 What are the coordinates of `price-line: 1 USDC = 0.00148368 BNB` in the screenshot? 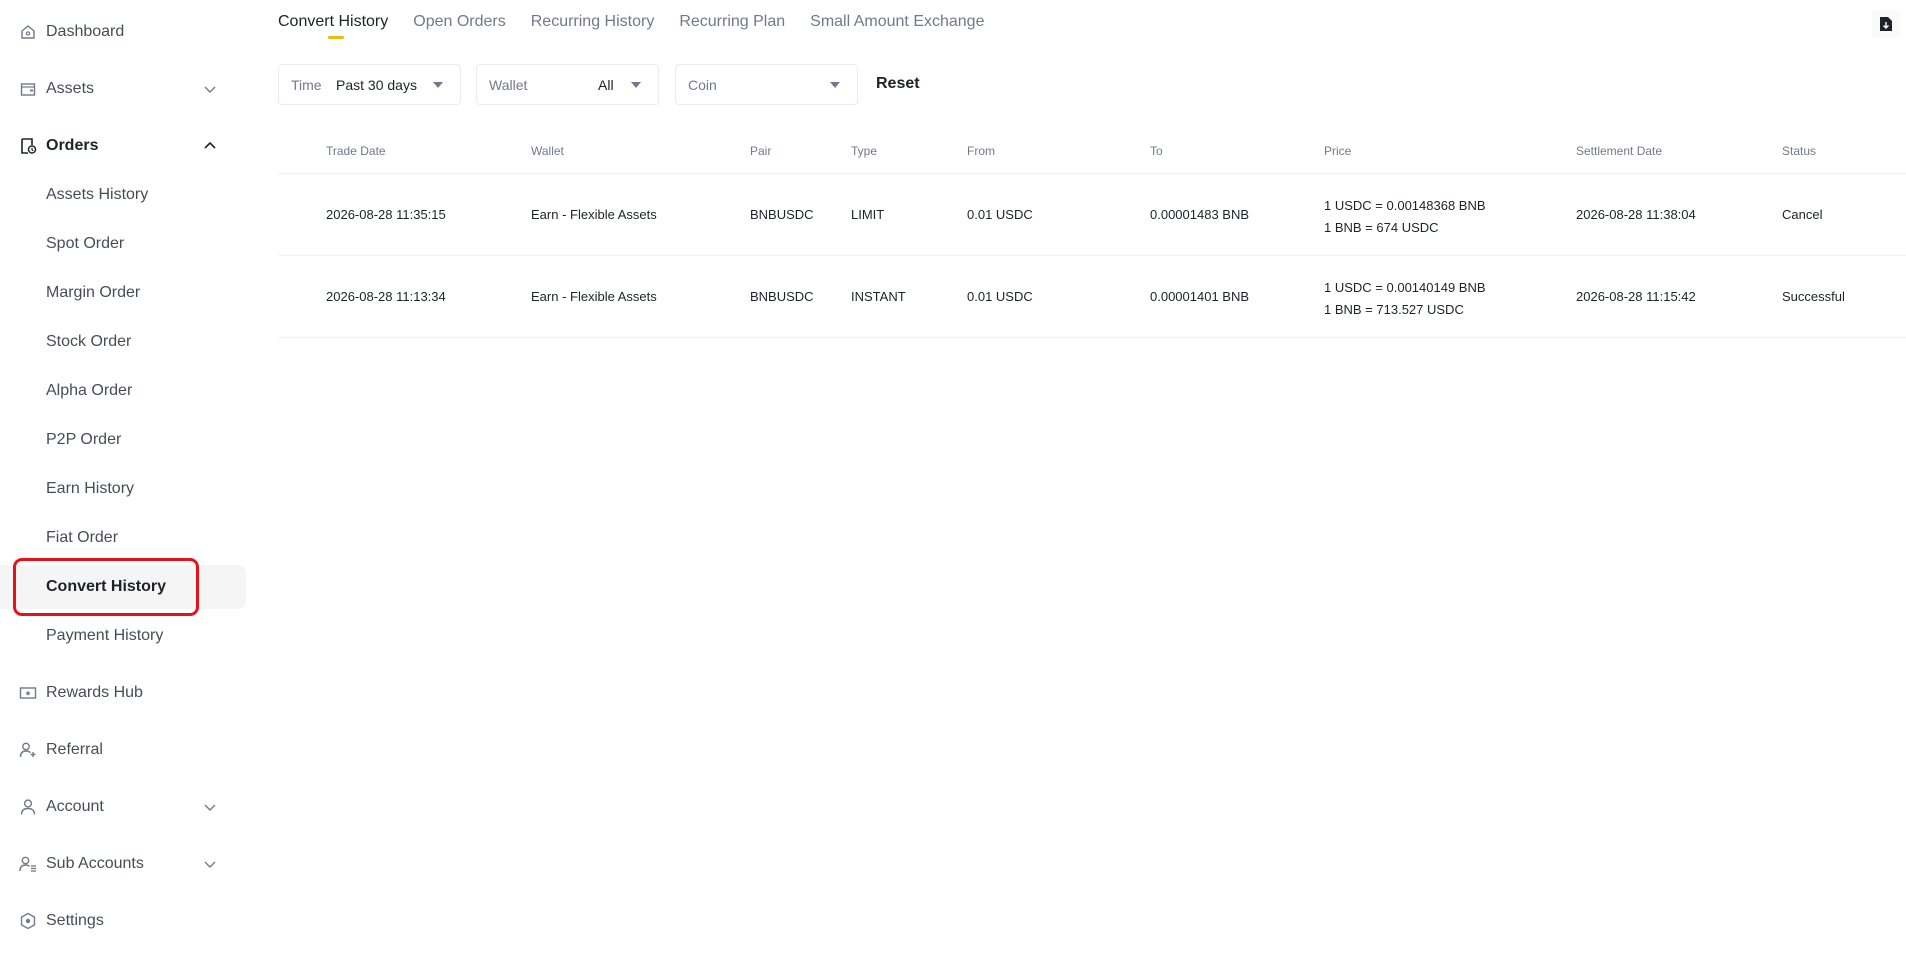 It's located at (1405, 205).